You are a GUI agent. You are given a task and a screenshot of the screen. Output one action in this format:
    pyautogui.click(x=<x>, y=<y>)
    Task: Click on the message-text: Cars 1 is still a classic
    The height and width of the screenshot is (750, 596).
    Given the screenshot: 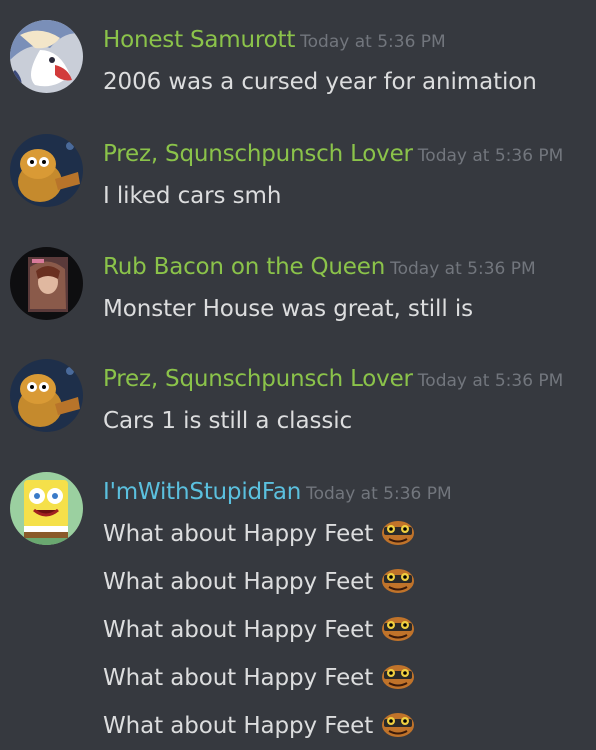 What is the action you would take?
    pyautogui.click(x=228, y=421)
    